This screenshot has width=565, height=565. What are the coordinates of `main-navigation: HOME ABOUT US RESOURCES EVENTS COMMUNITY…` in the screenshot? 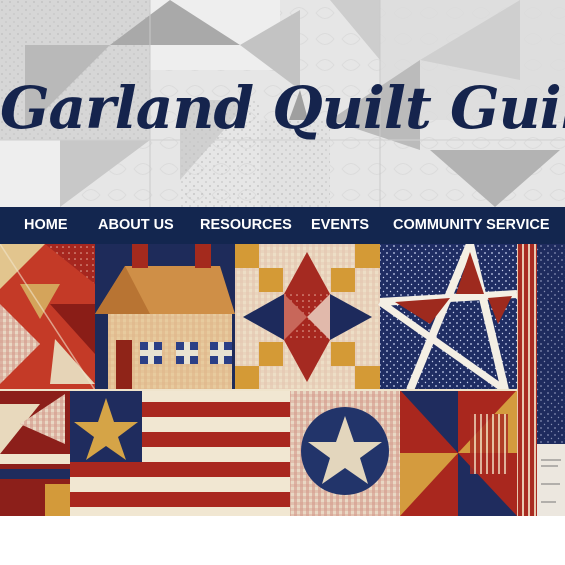 It's located at (282, 225).